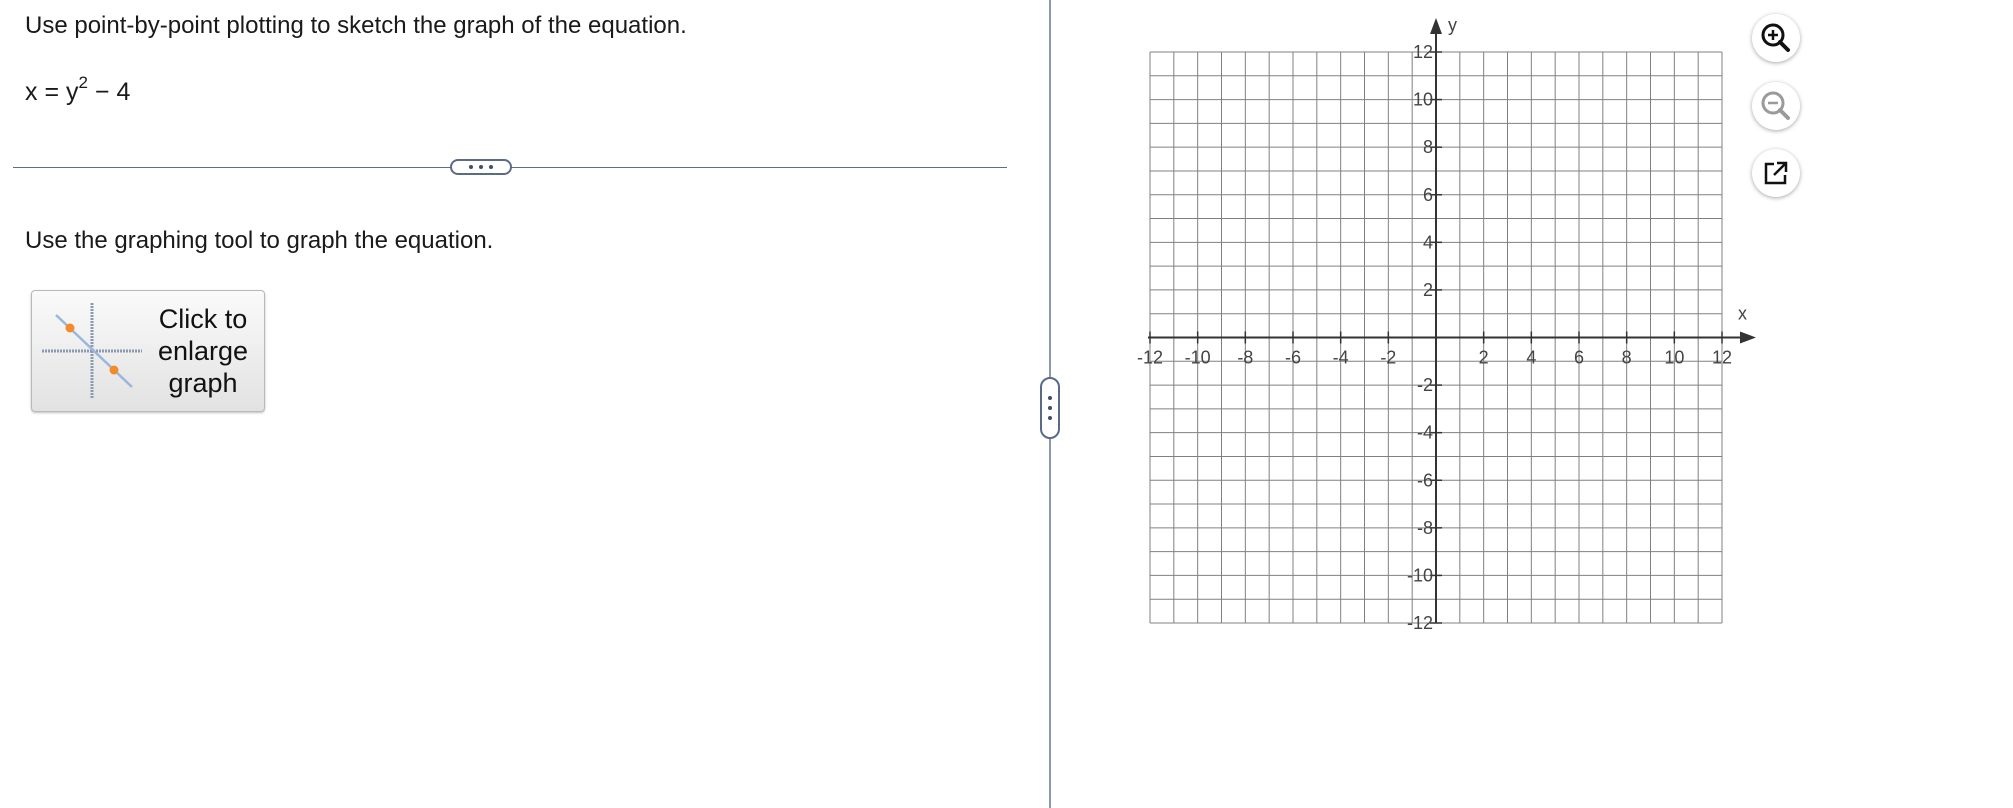 This screenshot has width=2013, height=808. I want to click on x-tick-label: -10, so click(1198, 358).